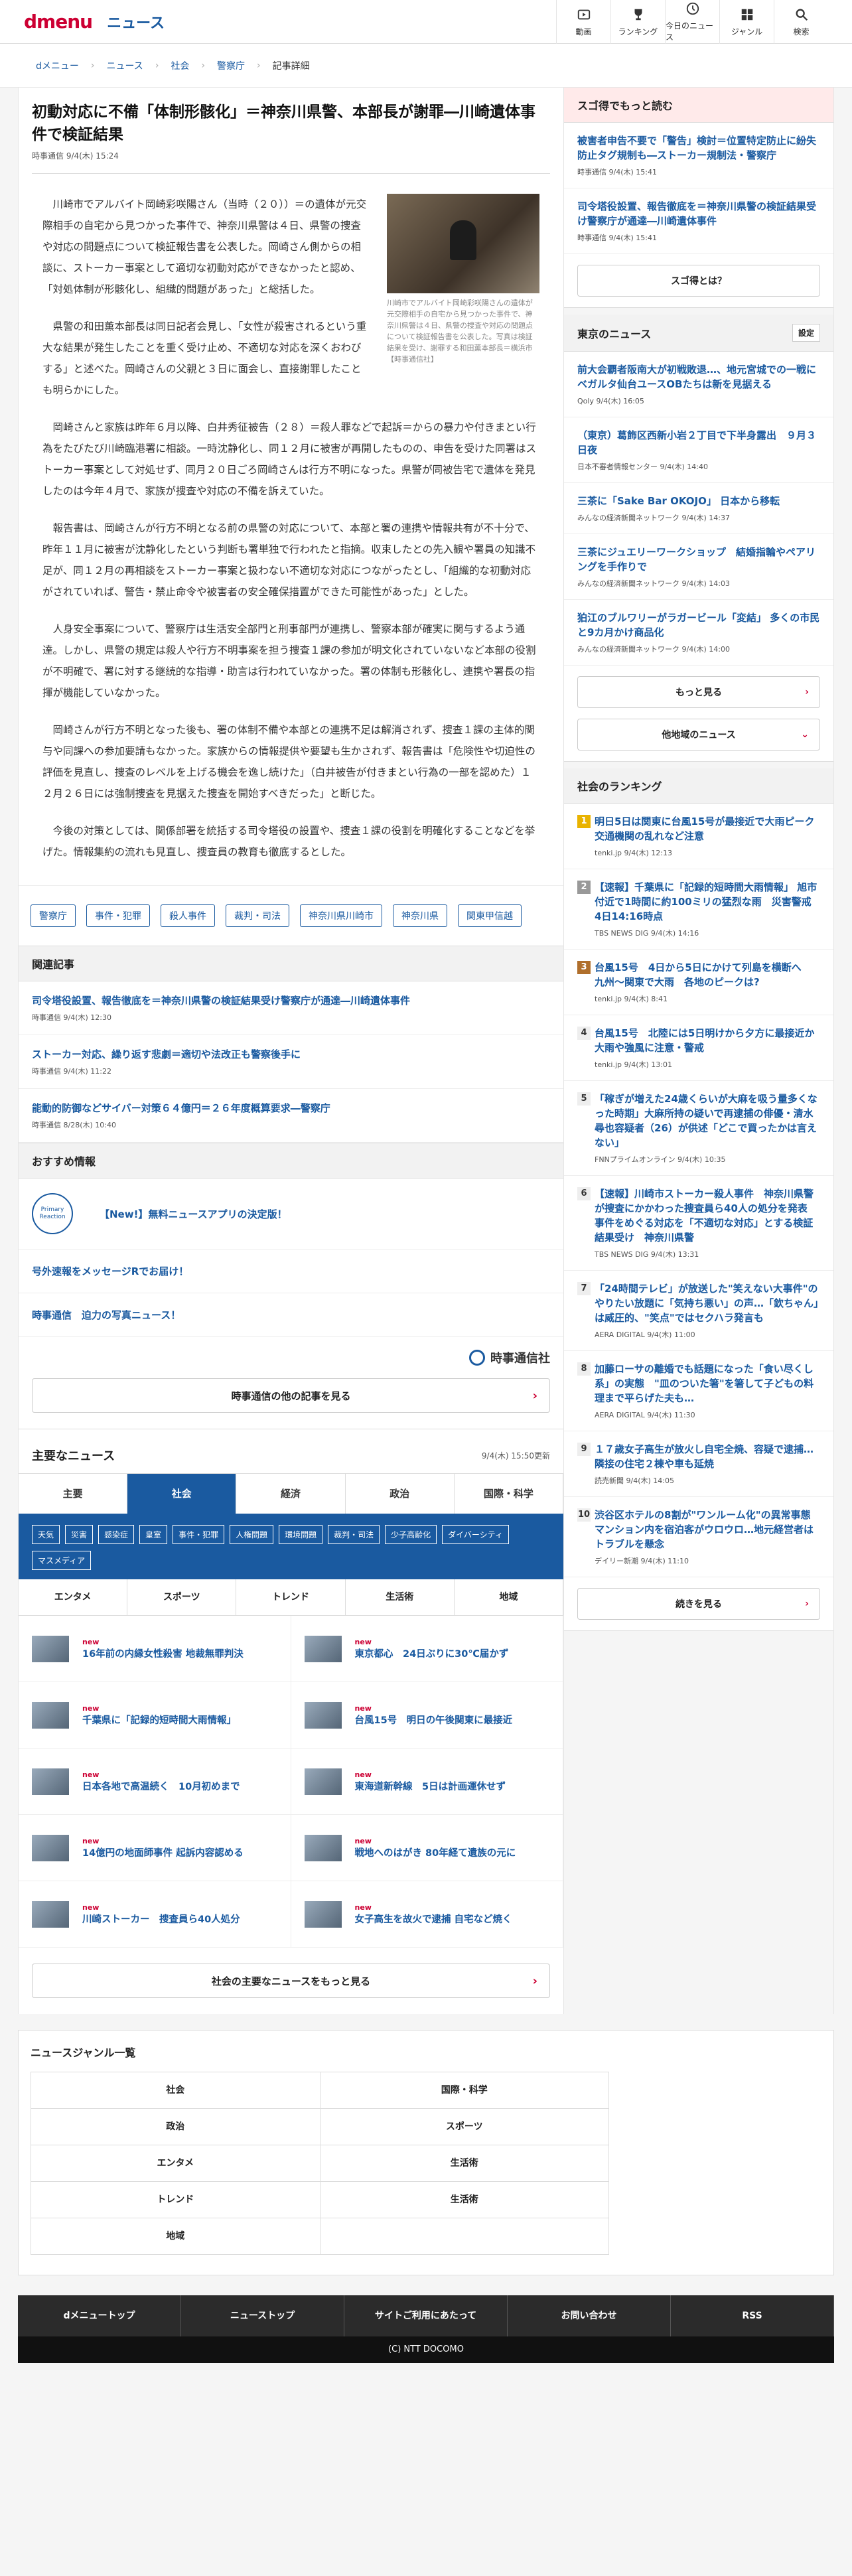 Image resolution: width=852 pixels, height=2576 pixels. I want to click on subtab: 少子高齢化, so click(411, 1534).